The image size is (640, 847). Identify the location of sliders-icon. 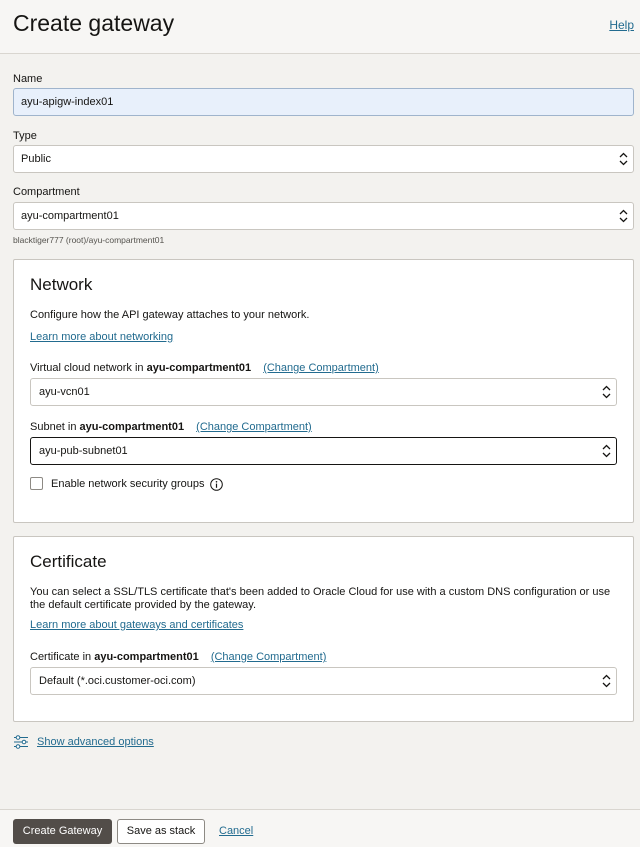
(21, 742).